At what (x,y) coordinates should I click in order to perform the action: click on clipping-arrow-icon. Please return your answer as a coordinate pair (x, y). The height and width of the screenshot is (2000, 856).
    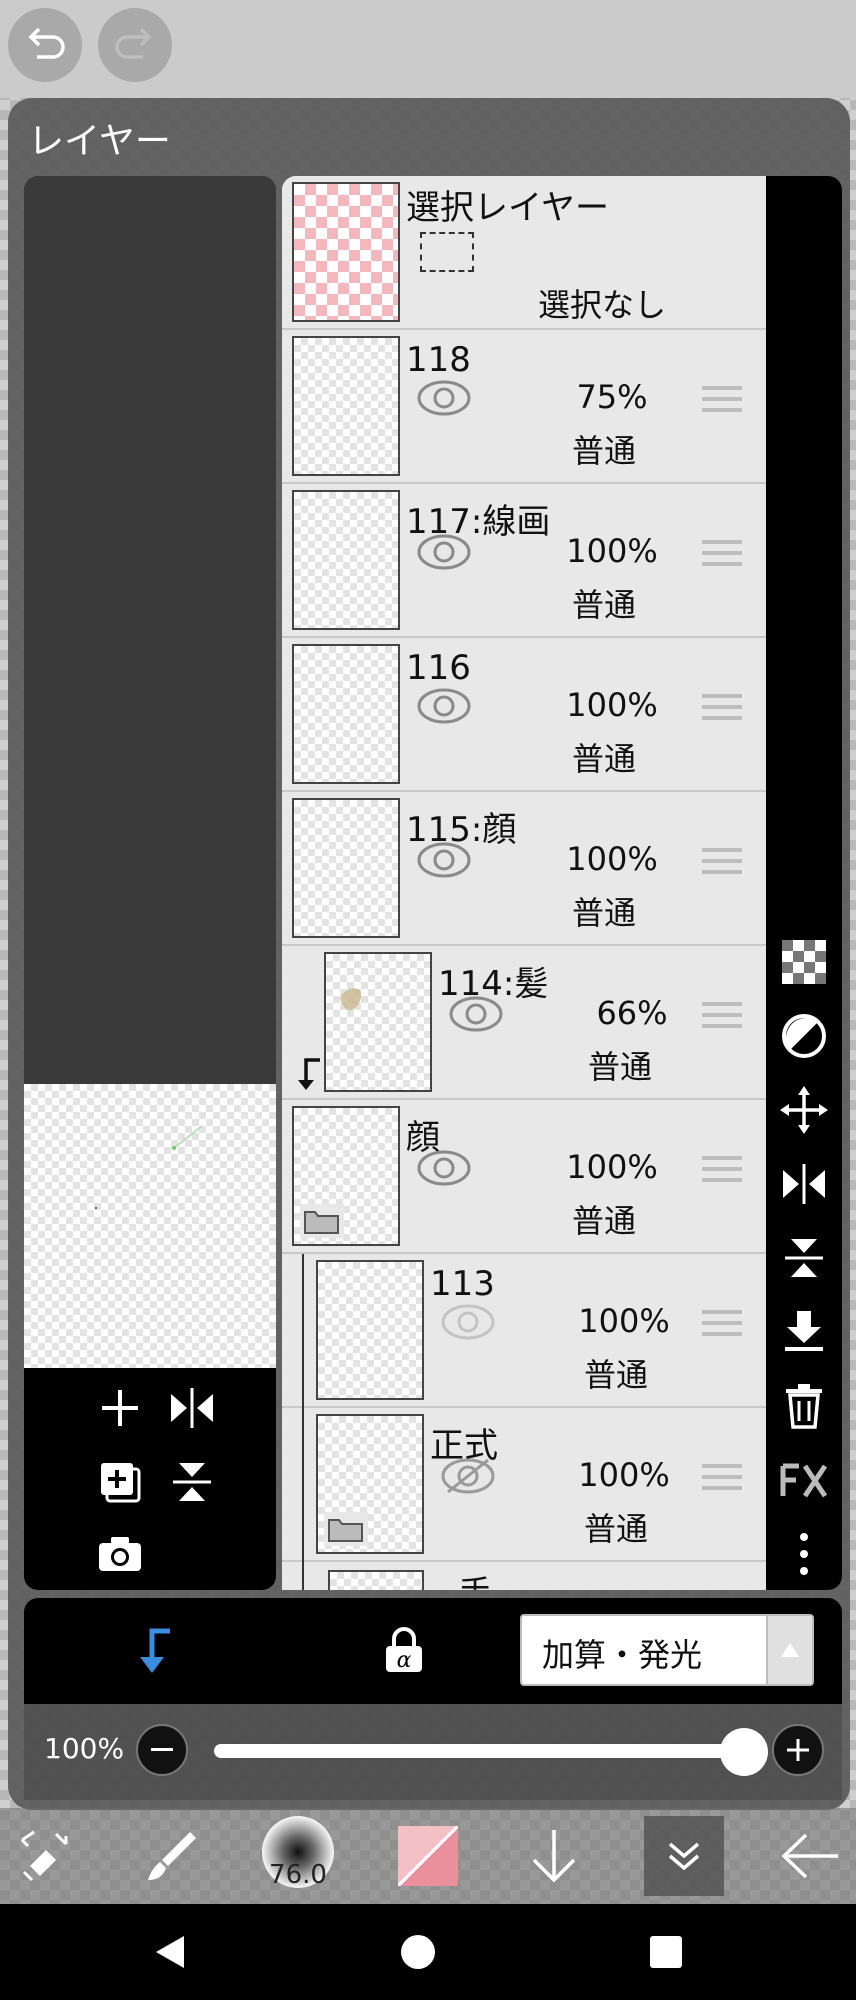
    Looking at the image, I should click on (309, 1074).